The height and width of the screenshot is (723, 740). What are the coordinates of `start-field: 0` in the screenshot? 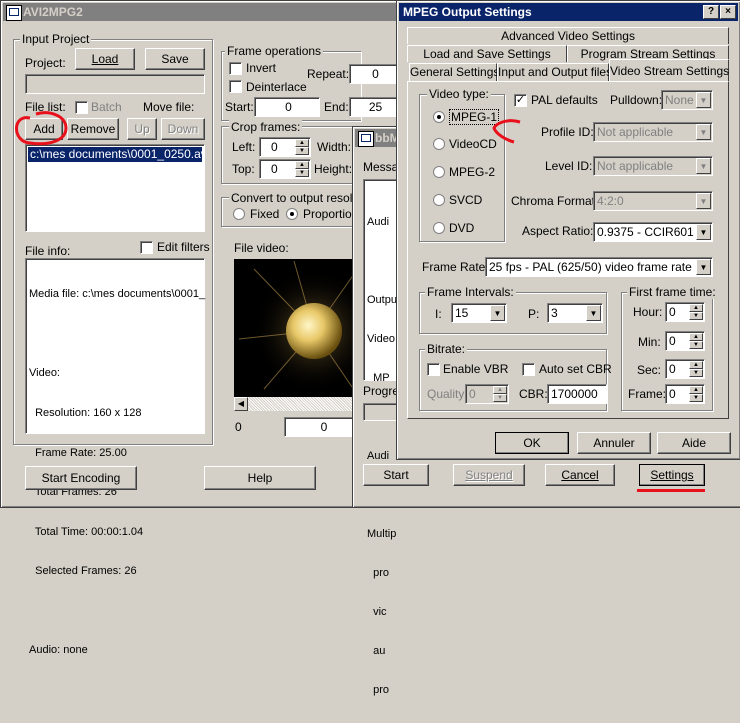 It's located at (287, 107).